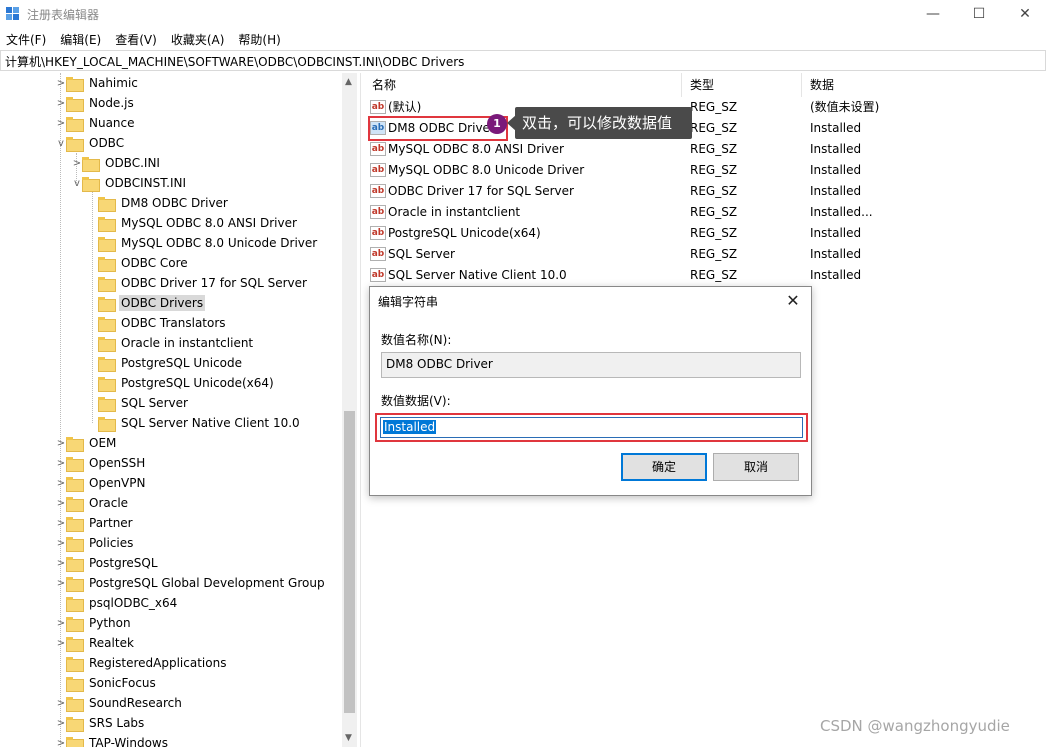  Describe the element at coordinates (1025, 14) in the screenshot. I see `close-window-button: ✕` at that location.